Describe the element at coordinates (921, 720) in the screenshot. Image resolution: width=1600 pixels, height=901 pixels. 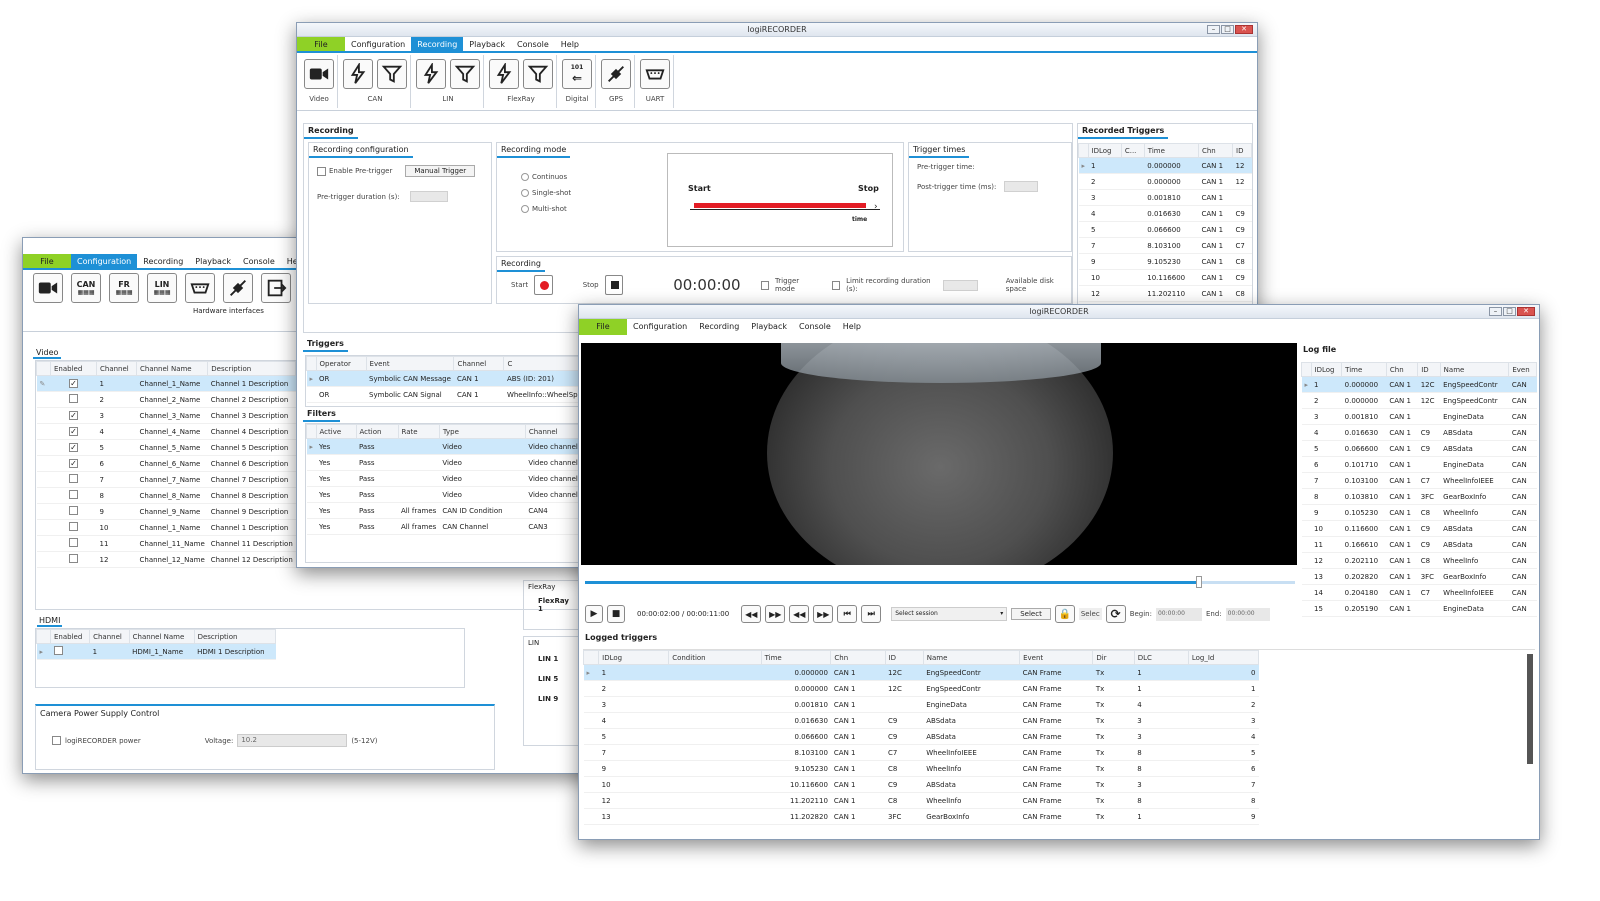
I see `table-row: 4 0.016630 CAN 1 C9 ABSdata CAN Frame Tx 3 3` at that location.